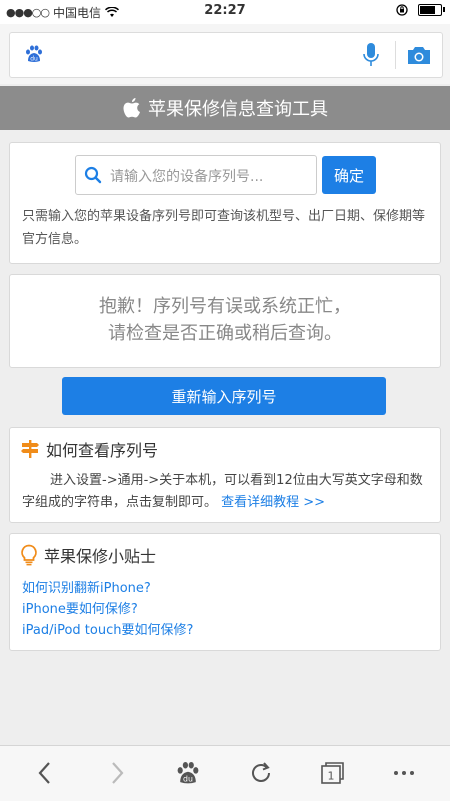 The height and width of the screenshot is (801, 450). What do you see at coordinates (107, 588) in the screenshot?
I see `tip-link-refurbished: 如何识别翻新iPhone?` at bounding box center [107, 588].